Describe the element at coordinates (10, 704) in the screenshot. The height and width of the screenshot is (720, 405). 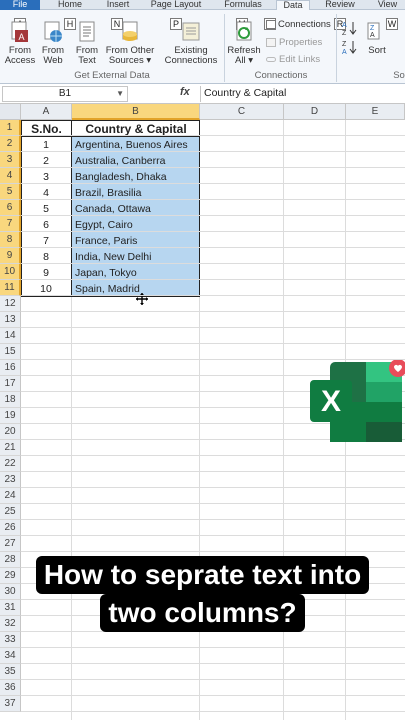
I see `row-header-37: 37` at that location.